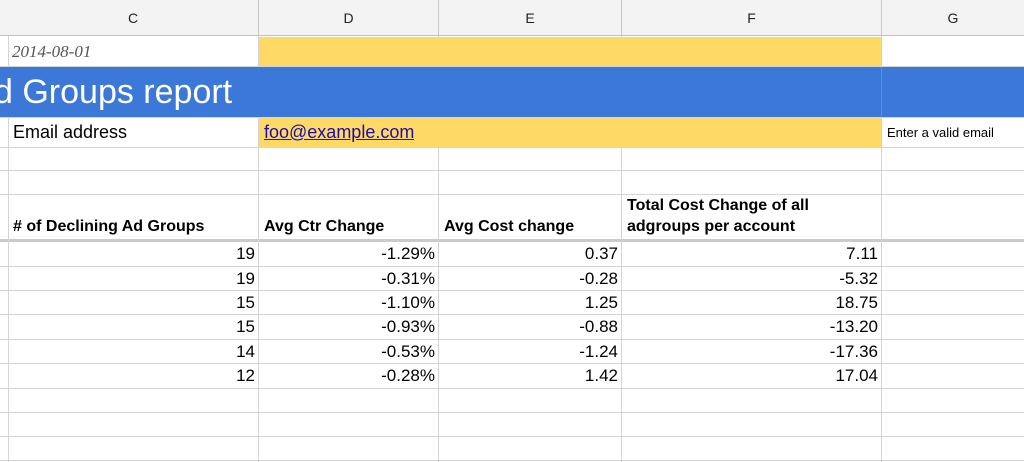 This screenshot has height=462, width=1024. I want to click on cell-ctr: -0.28%, so click(349, 376).